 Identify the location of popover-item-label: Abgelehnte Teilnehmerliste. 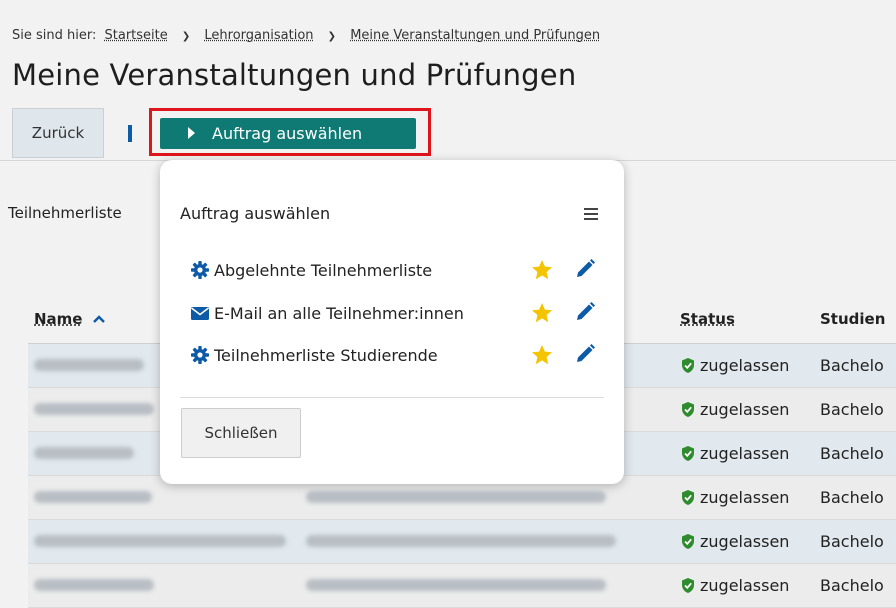
(323, 270).